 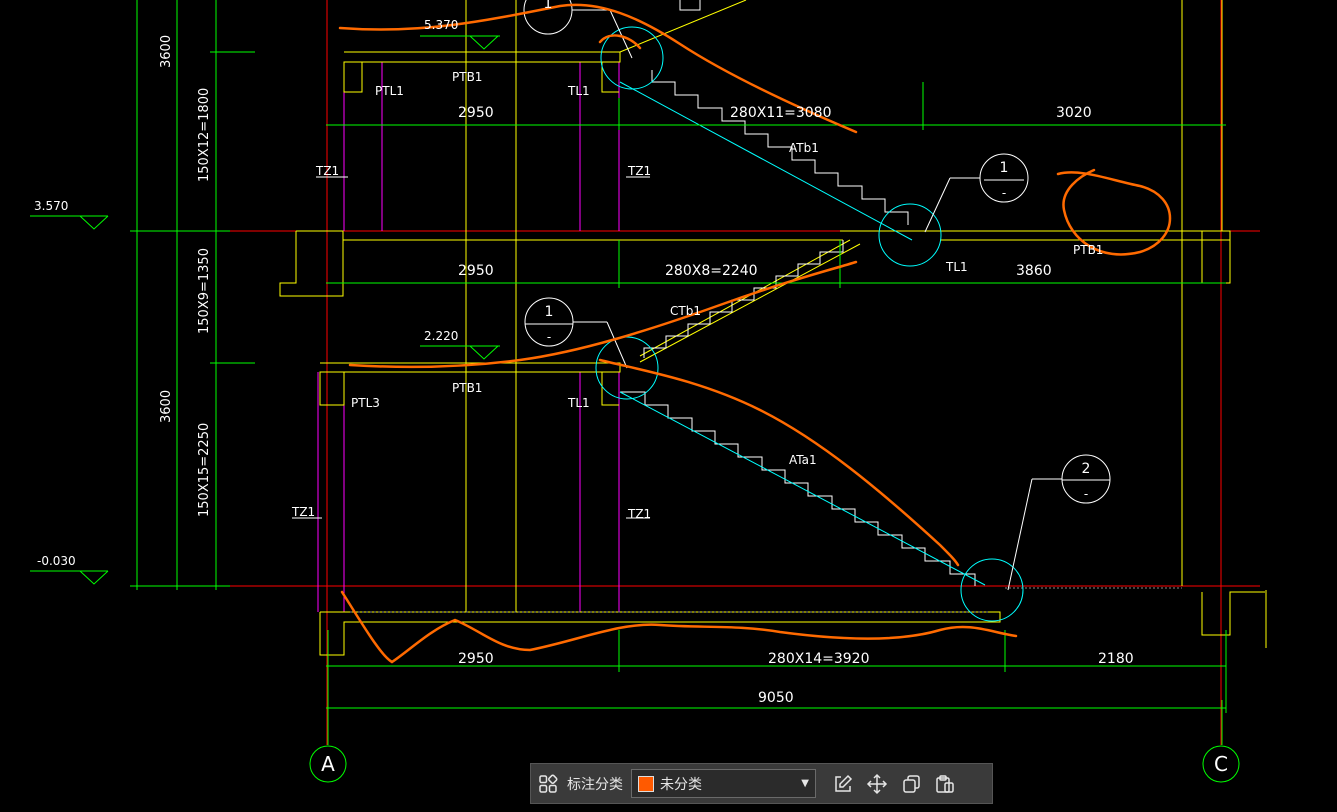 I want to click on component-label: PTL1, so click(x=389, y=91).